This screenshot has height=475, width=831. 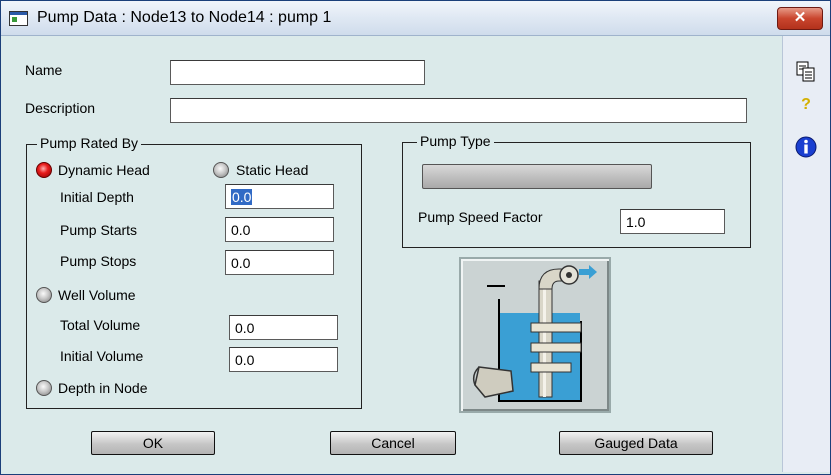 What do you see at coordinates (636, 443) in the screenshot?
I see `gauged-data-button: Gauged Data` at bounding box center [636, 443].